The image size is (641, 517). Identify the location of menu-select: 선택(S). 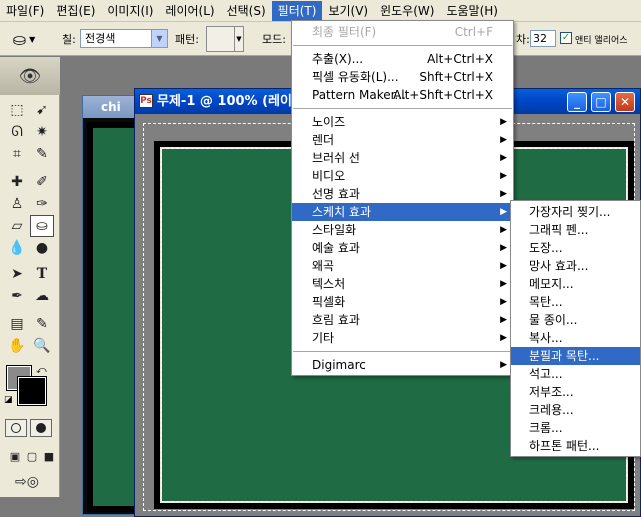
(246, 11).